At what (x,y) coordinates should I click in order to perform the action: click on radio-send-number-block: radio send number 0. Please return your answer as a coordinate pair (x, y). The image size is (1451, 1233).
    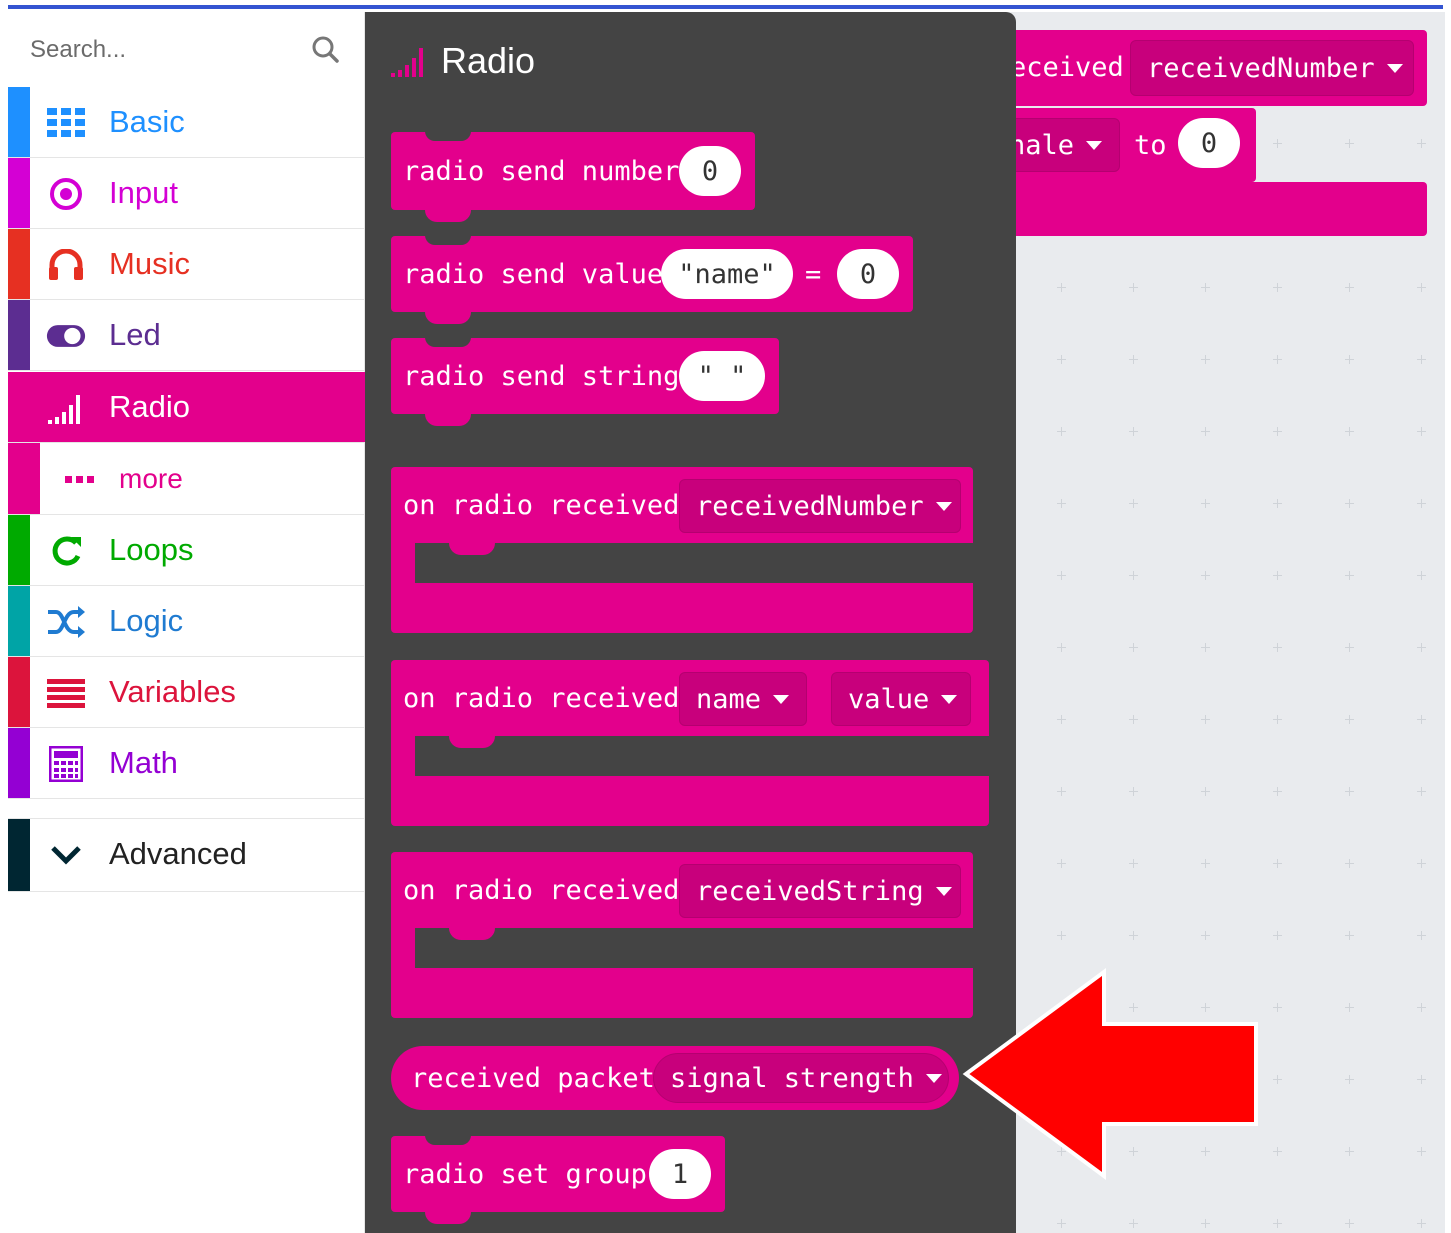
    Looking at the image, I should click on (573, 176).